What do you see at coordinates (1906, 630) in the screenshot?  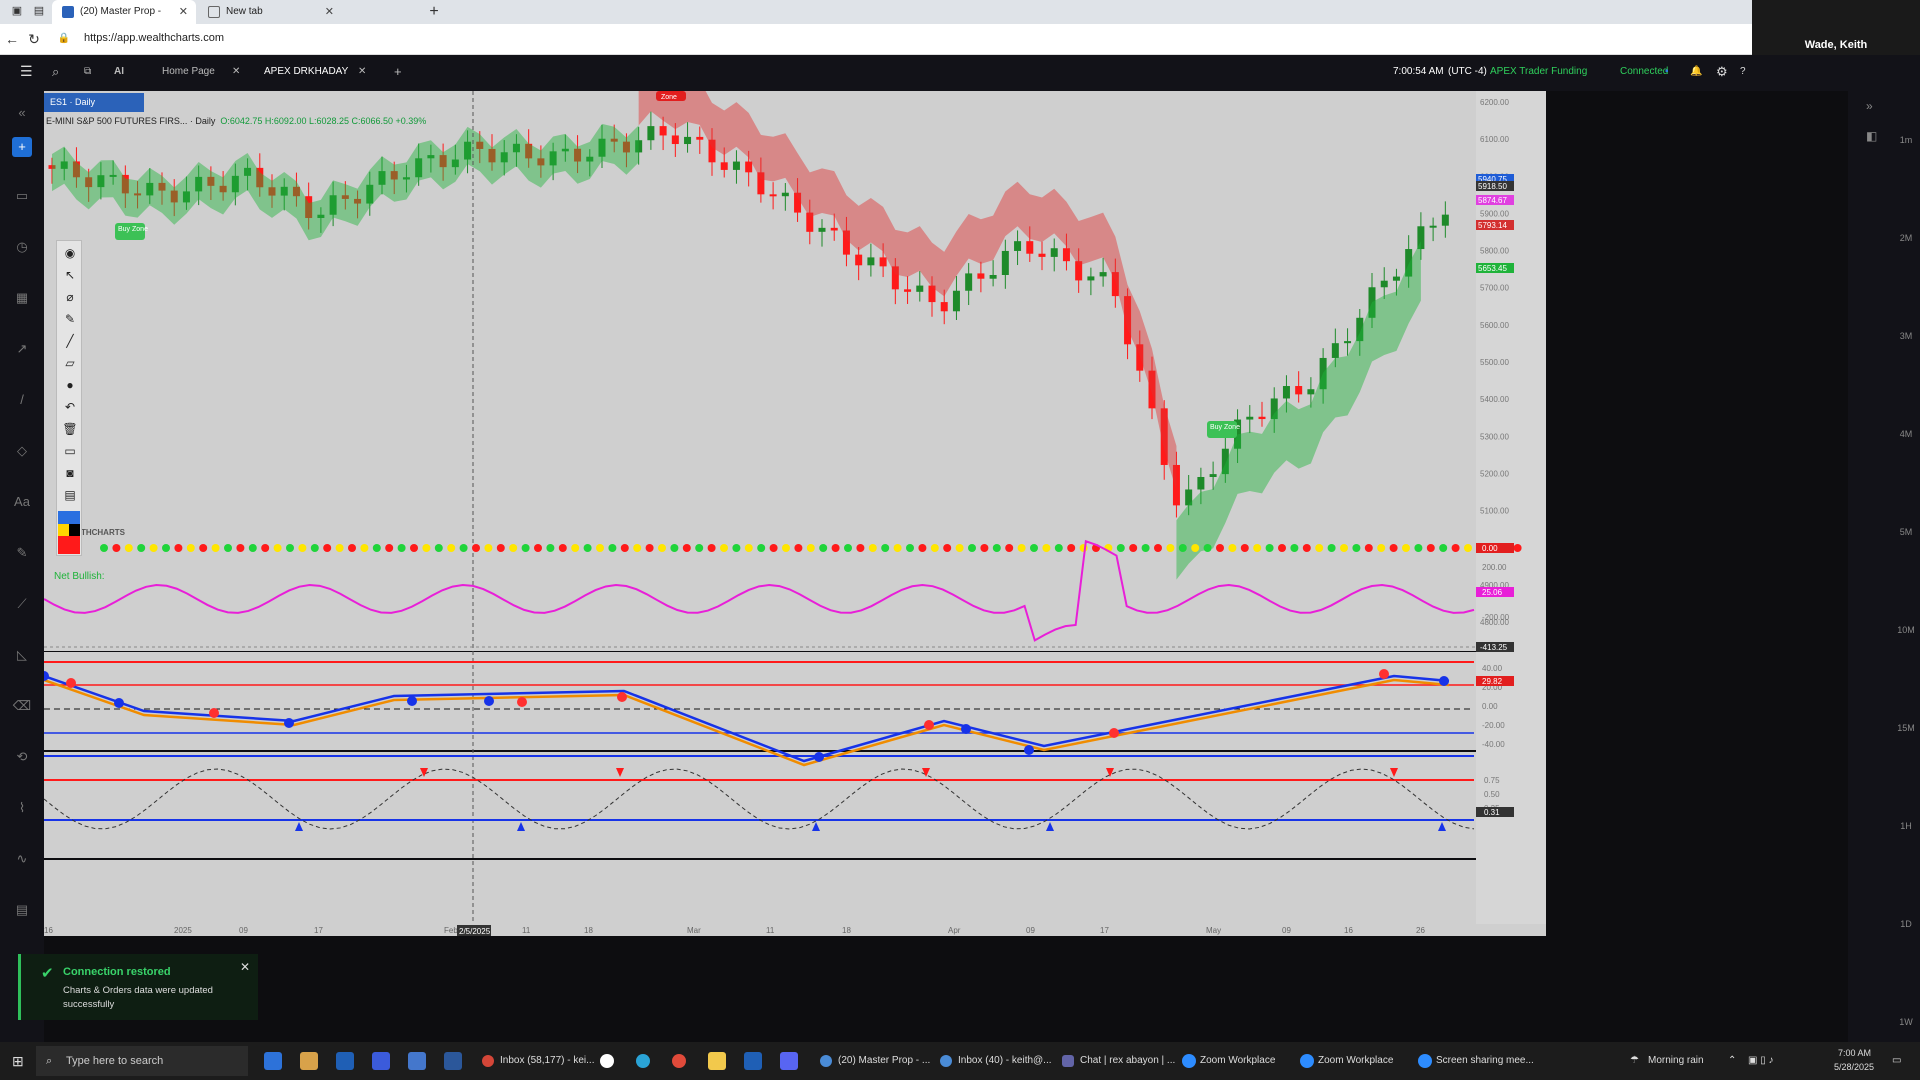 I see `timeframe-10m: 10M` at bounding box center [1906, 630].